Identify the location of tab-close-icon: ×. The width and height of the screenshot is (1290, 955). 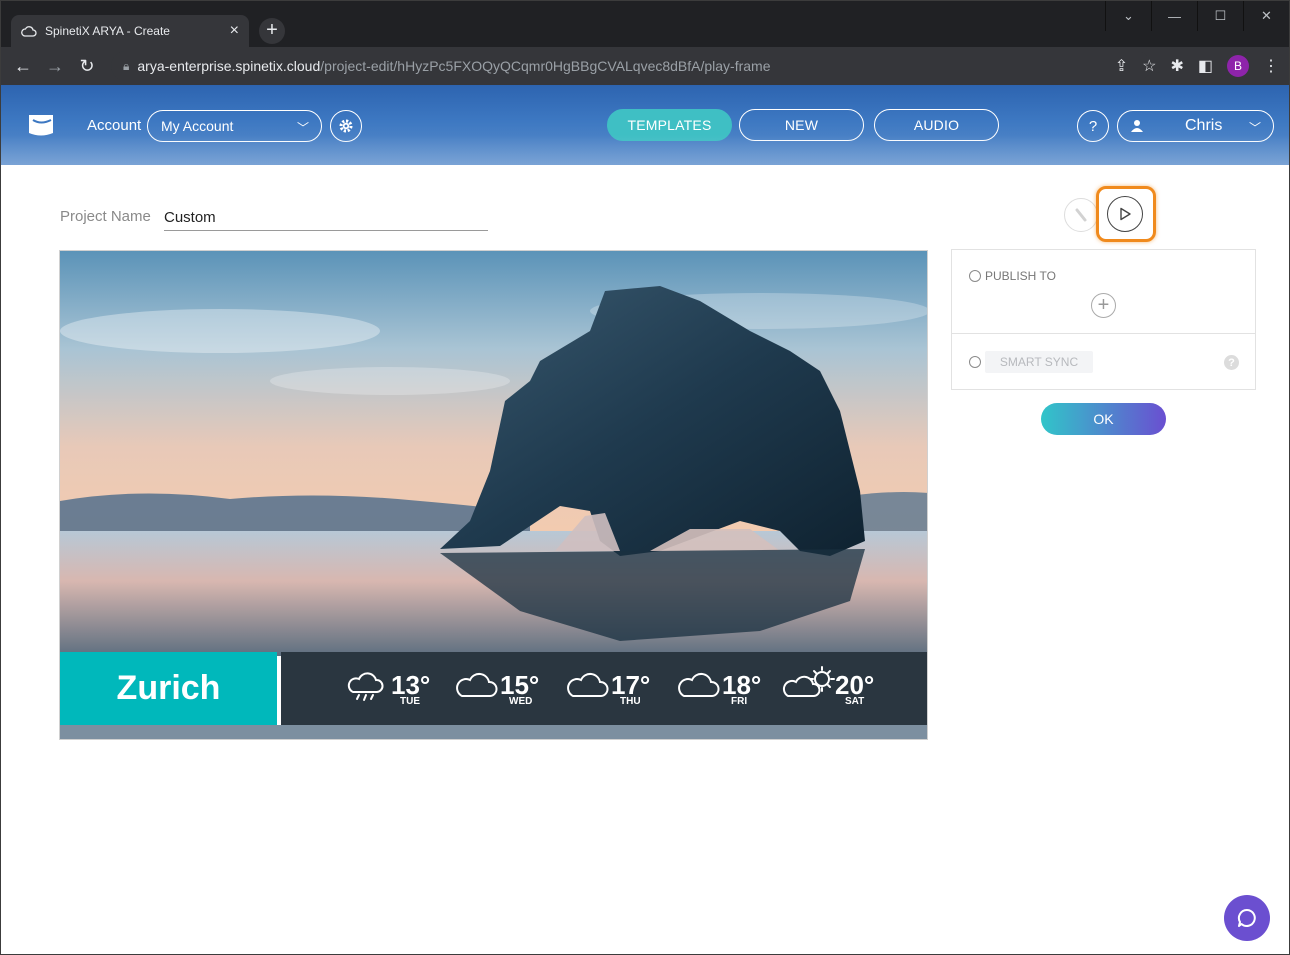
(234, 31).